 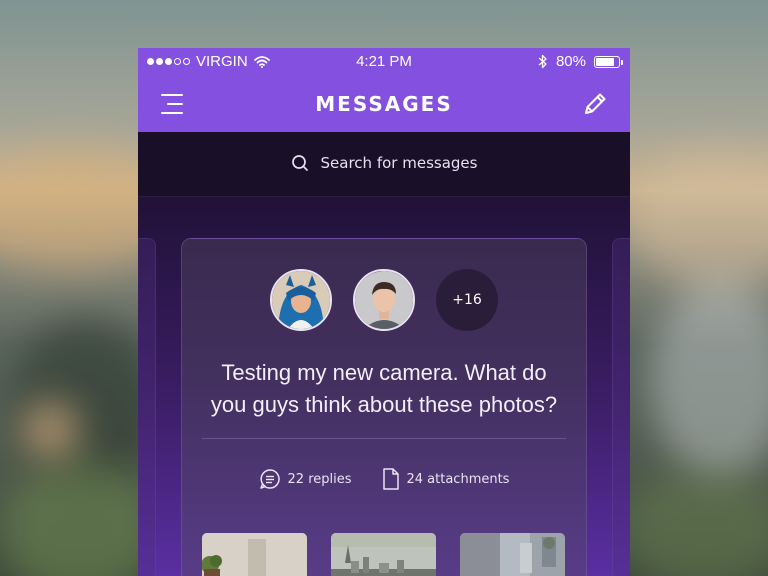 I want to click on pencil-icon, so click(x=595, y=103).